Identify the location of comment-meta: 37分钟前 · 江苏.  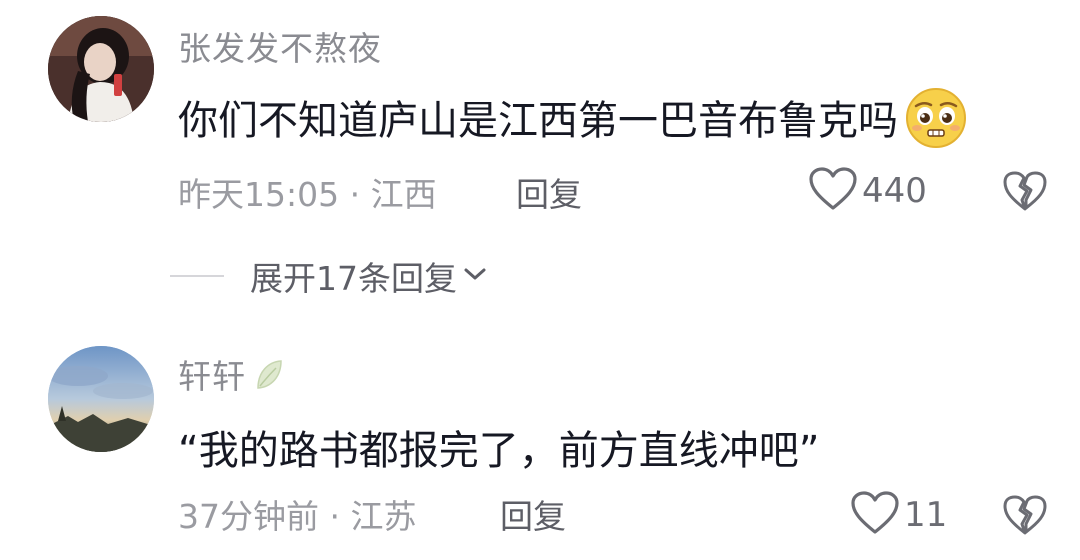
(297, 516).